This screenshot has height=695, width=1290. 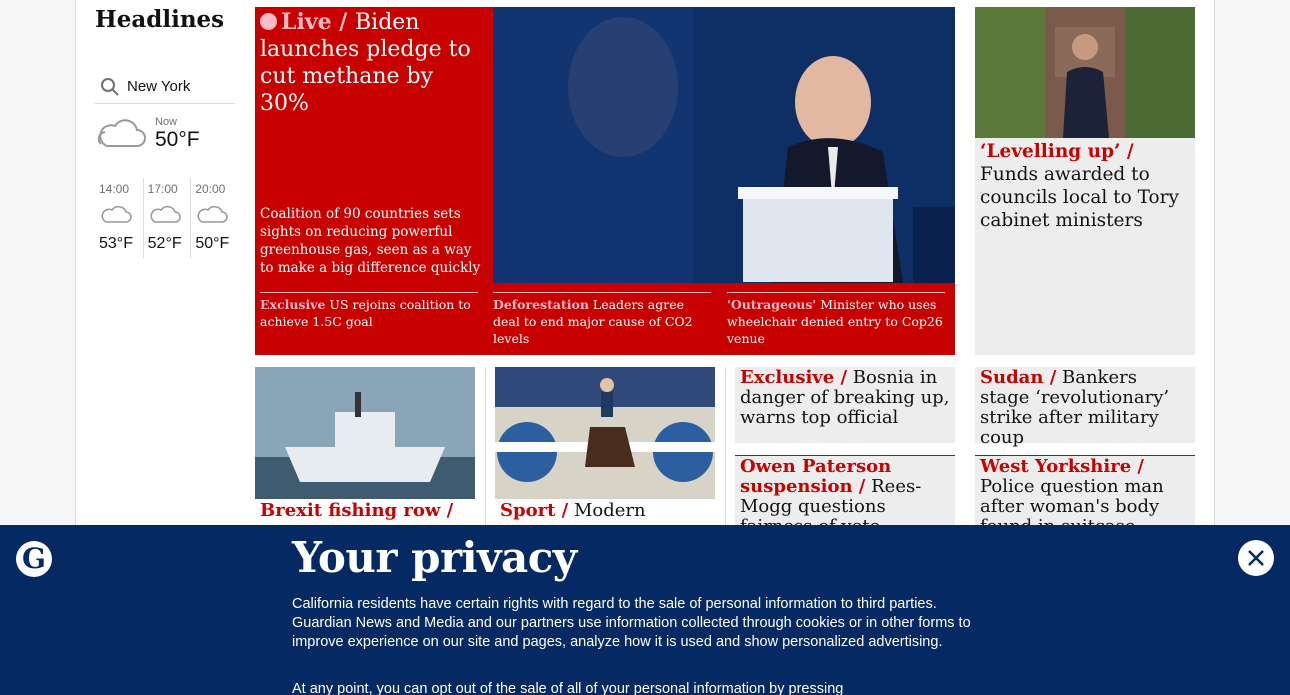 I want to click on forecast-time: 14:00, so click(x=114, y=189).